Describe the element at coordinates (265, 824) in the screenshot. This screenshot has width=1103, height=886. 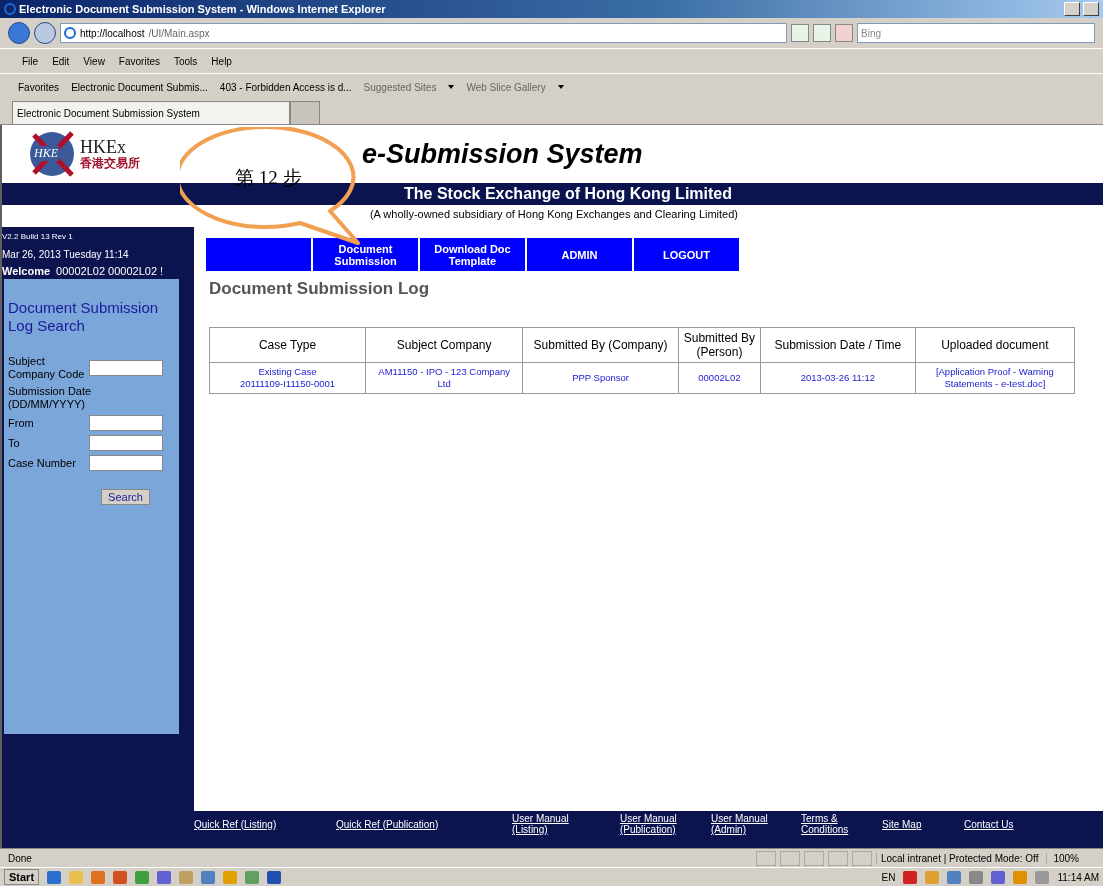
I see `footer-link: Quick Ref (Listing)` at that location.